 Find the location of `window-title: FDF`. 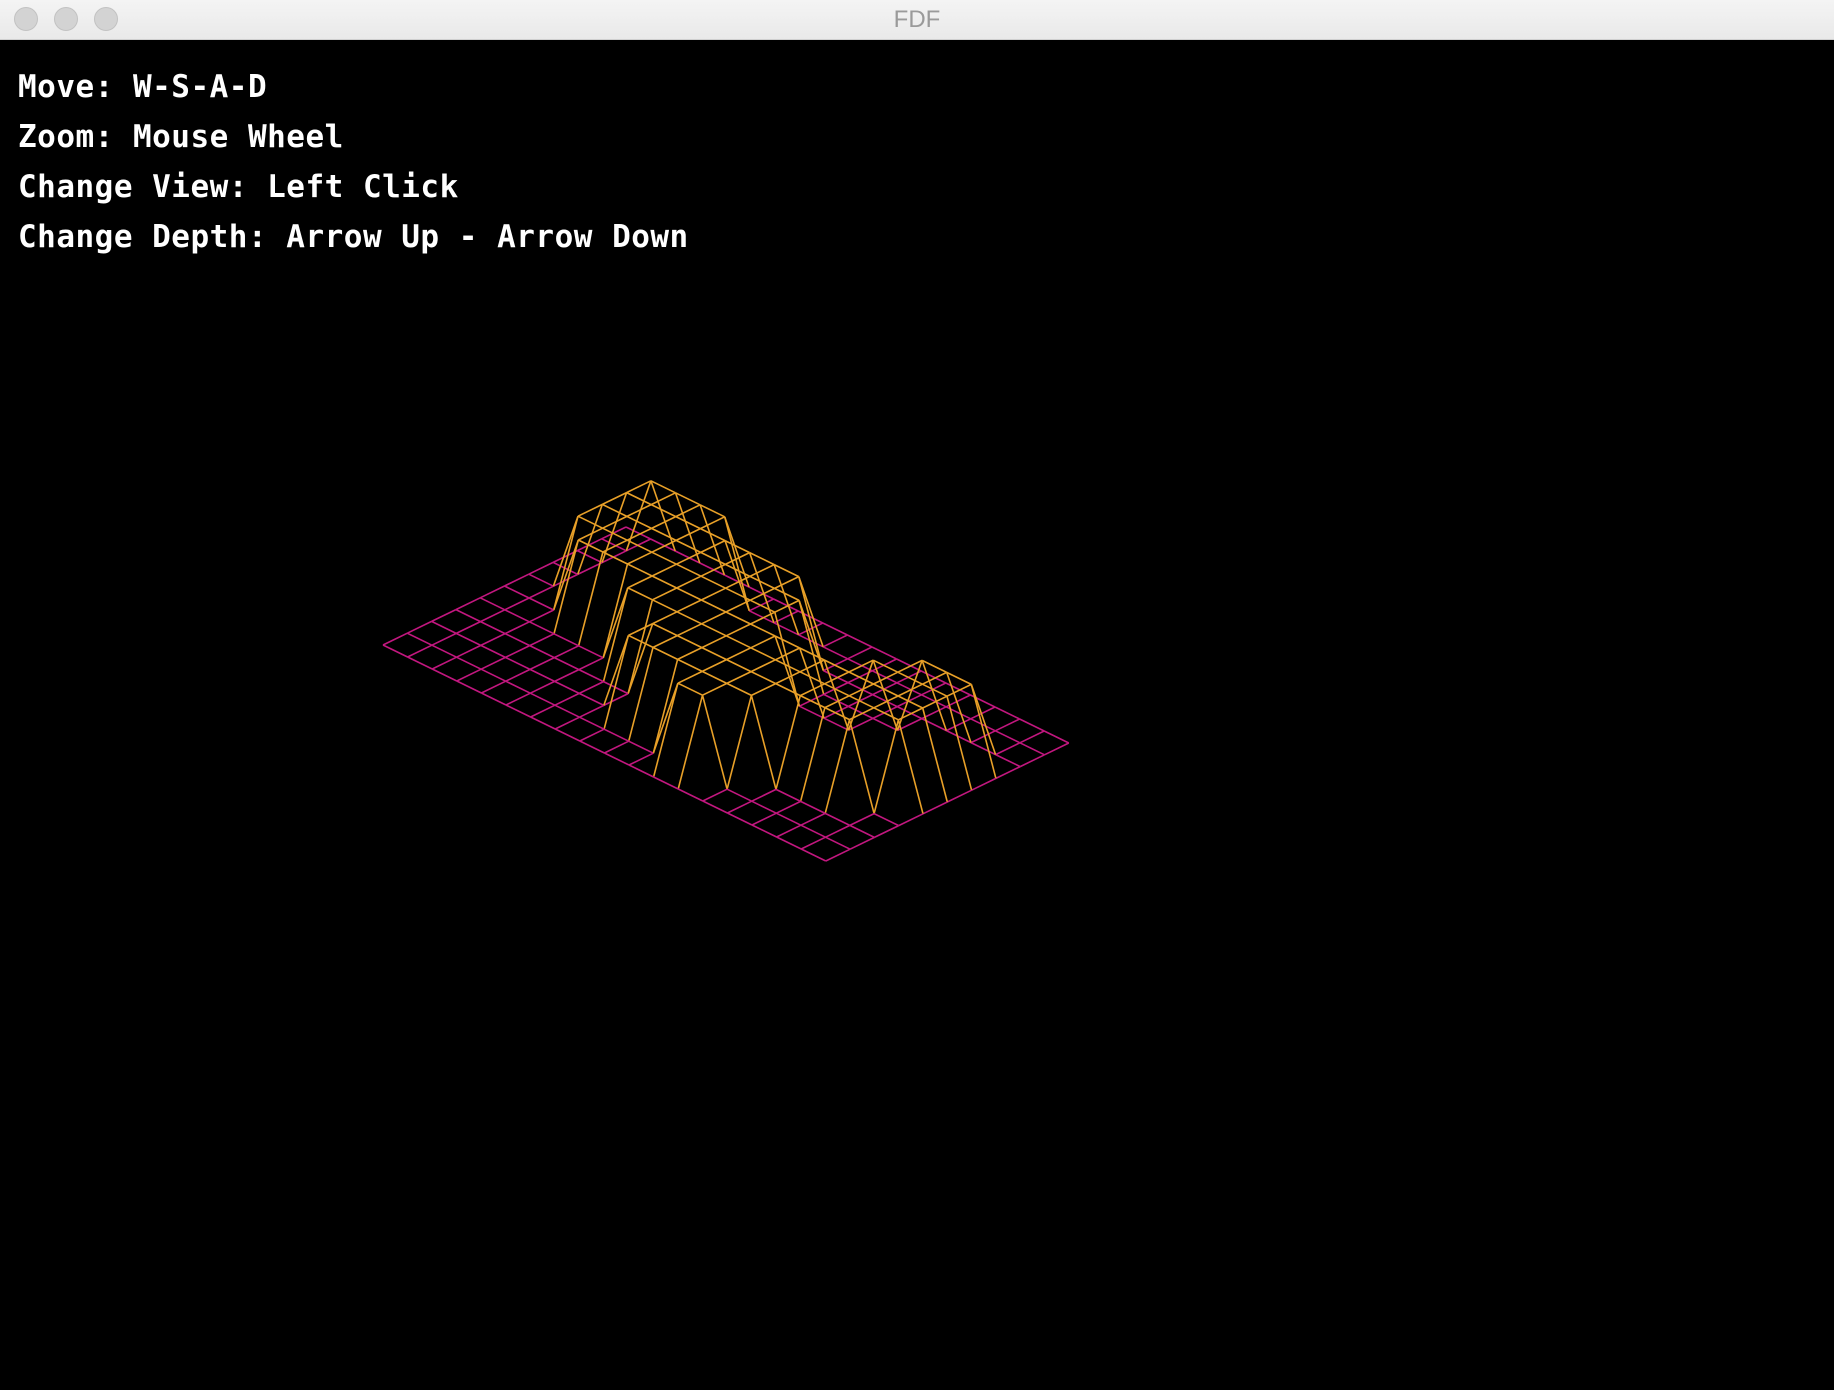

window-title: FDF is located at coordinates (917, 19).